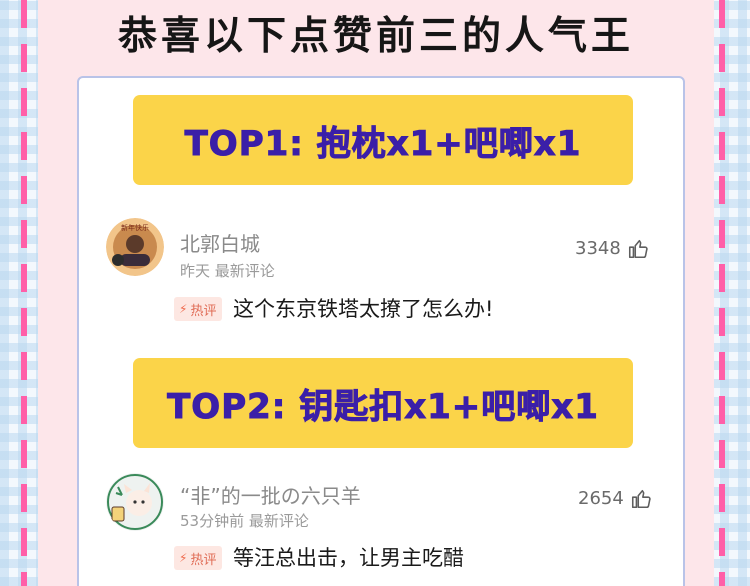  I want to click on comment-time: 昨天, so click(195, 271).